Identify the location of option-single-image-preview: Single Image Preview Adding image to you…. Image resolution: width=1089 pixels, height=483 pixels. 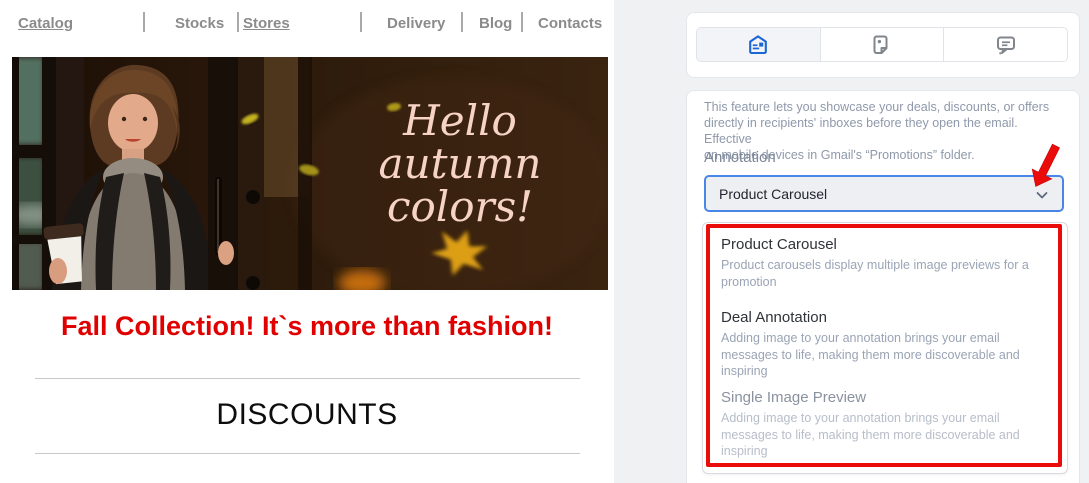
(889, 424).